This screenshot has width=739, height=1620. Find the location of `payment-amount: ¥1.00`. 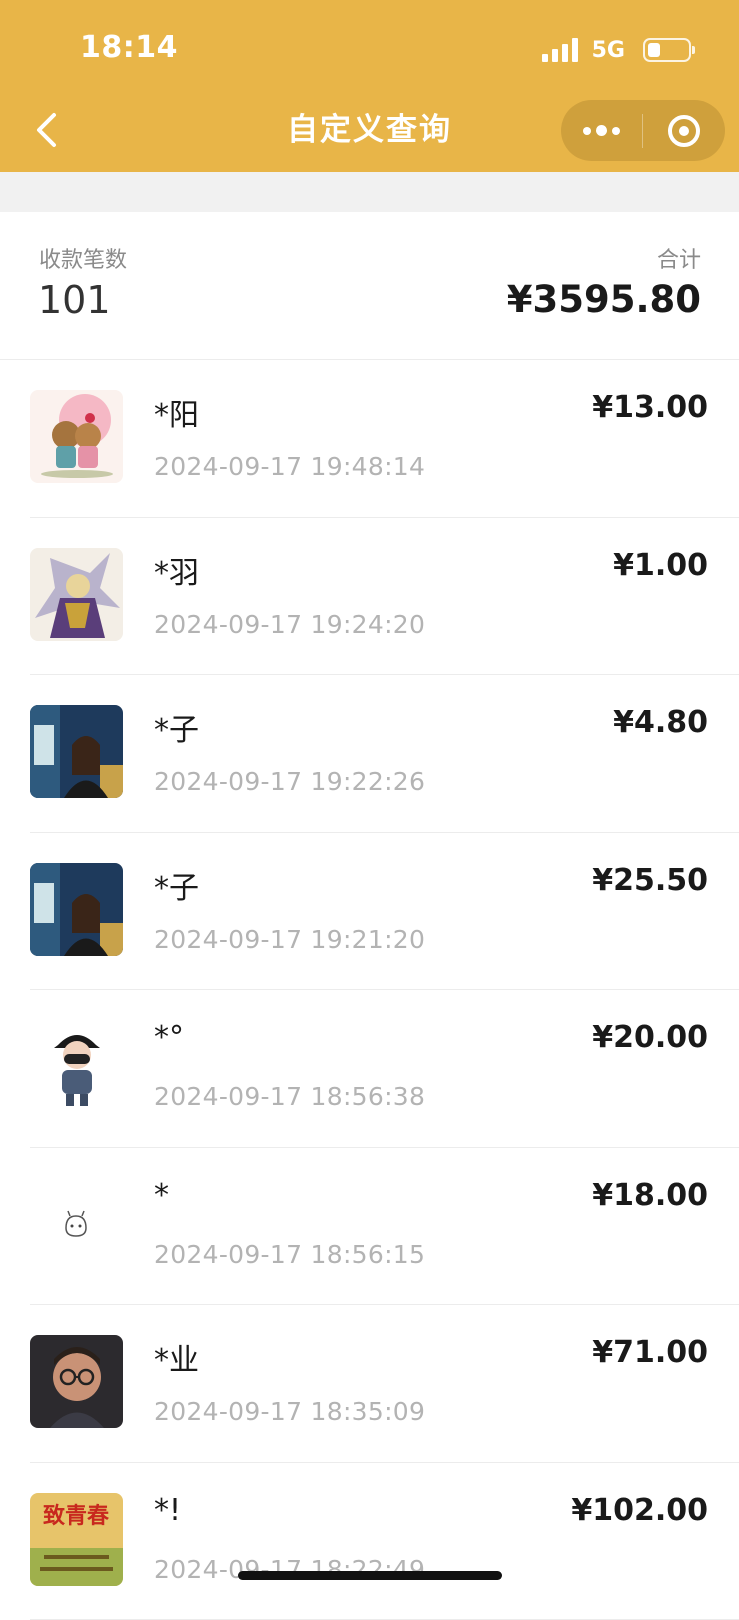

payment-amount: ¥1.00 is located at coordinates (660, 565).